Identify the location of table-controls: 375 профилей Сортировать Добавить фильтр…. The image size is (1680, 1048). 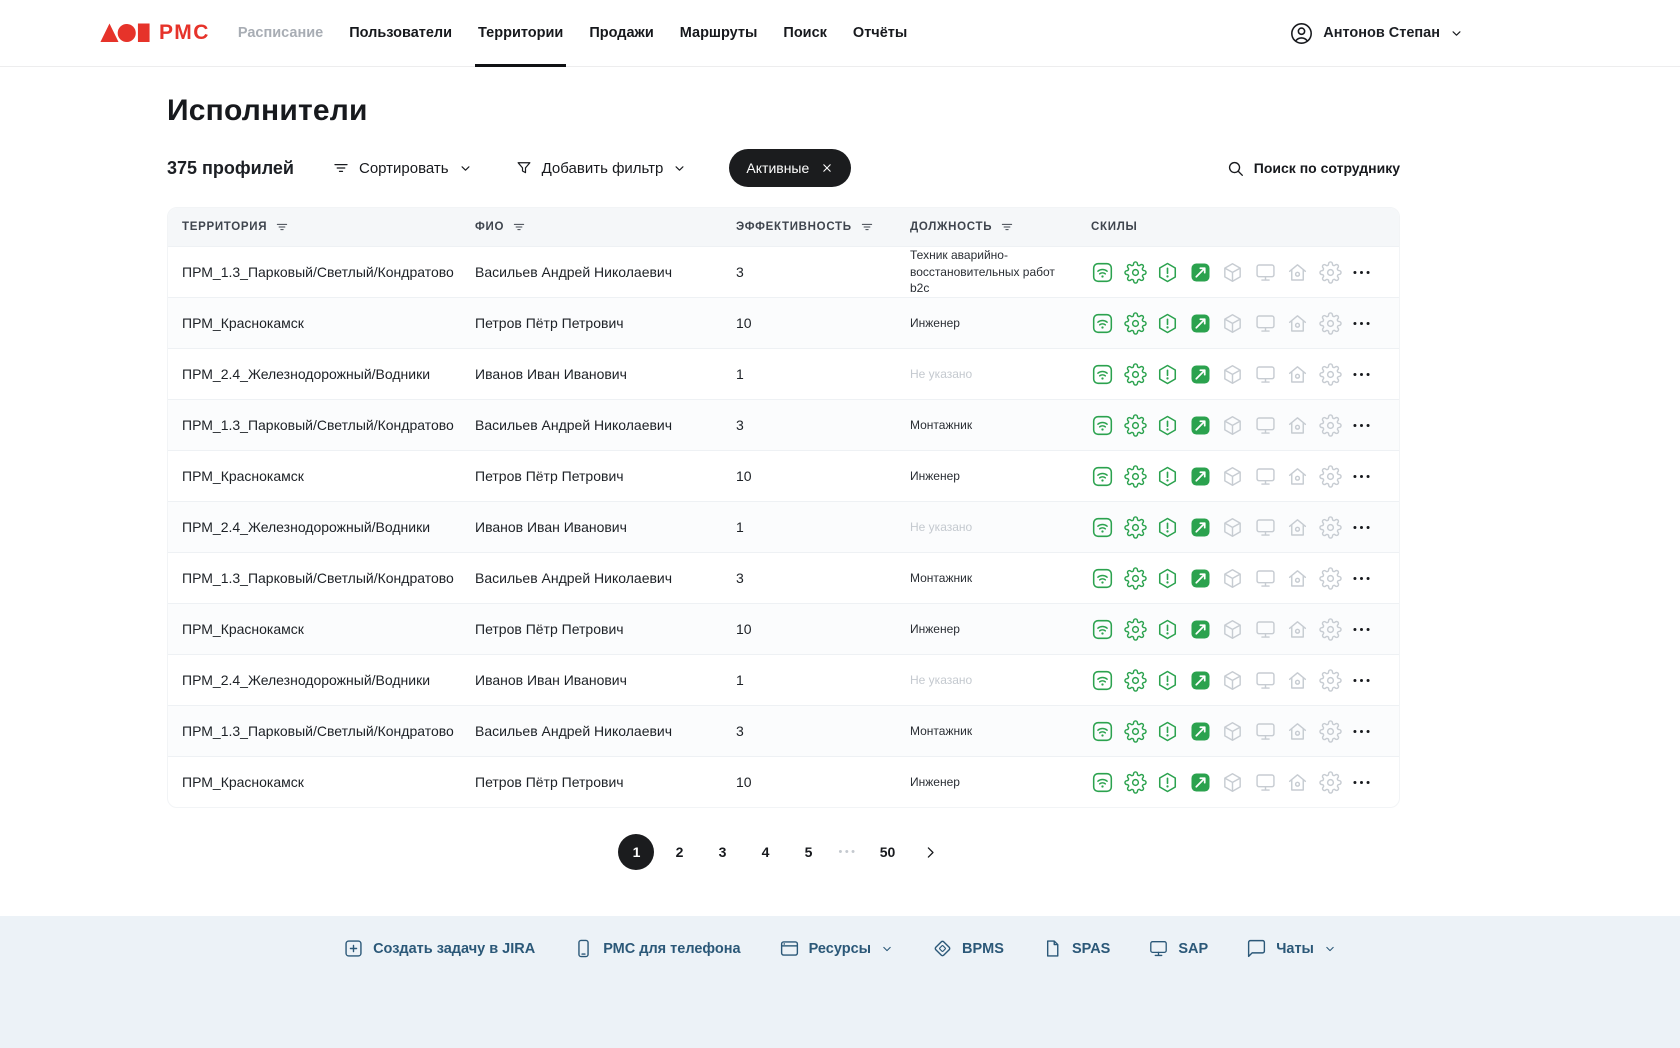
(783, 168).